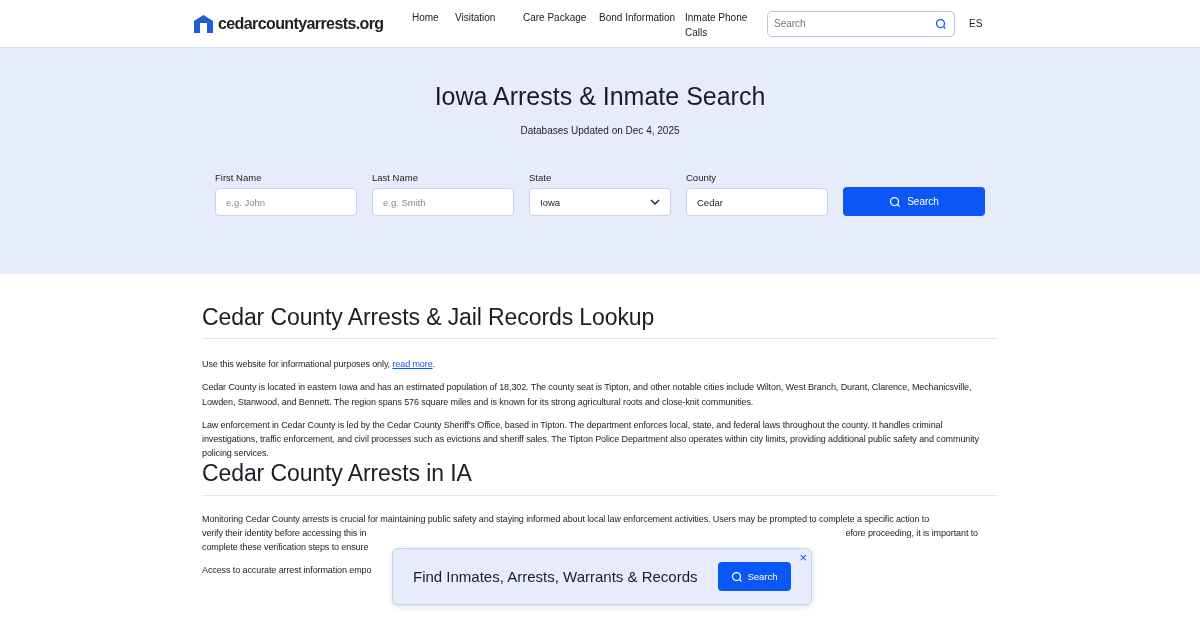 The height and width of the screenshot is (620, 1200). I want to click on hero-title: Iowa Arrests & Inmate Search, so click(600, 96).